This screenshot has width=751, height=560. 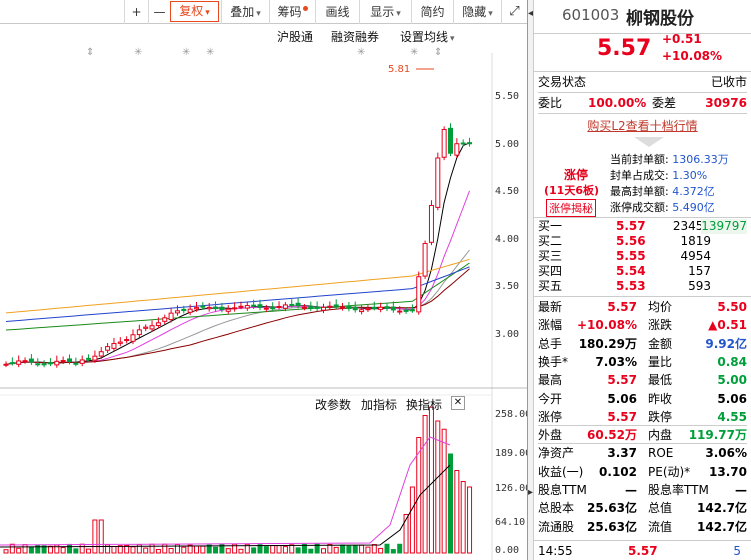 What do you see at coordinates (642, 17) in the screenshot?
I see `stock-header: 601003 柳钢股份` at bounding box center [642, 17].